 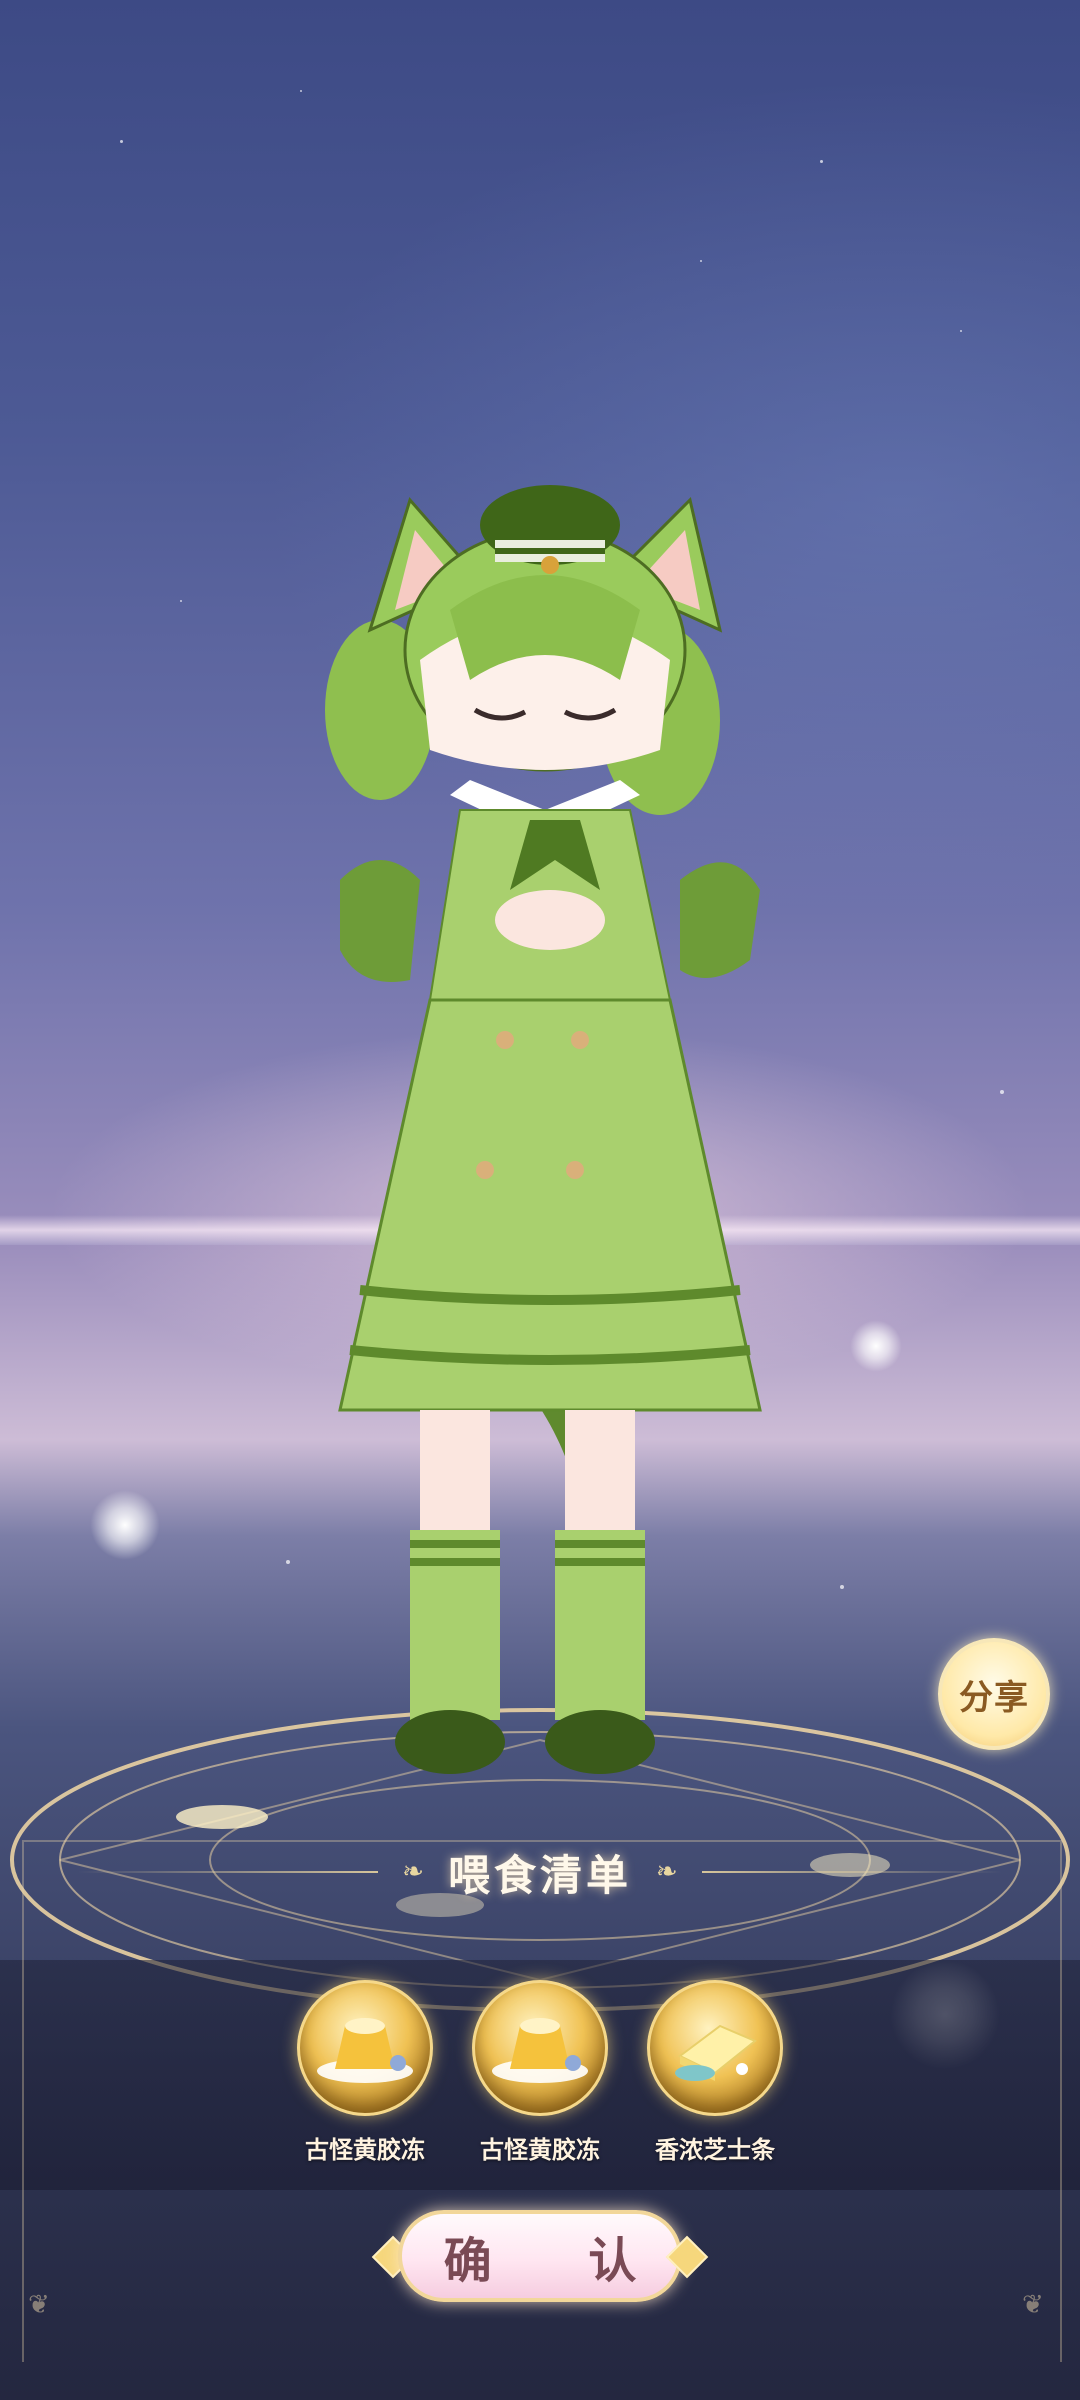 I want to click on feed-item-list: 古怪黄胶冻 古怪黄胶冻 香浓芝士条, so click(x=540, y=2075).